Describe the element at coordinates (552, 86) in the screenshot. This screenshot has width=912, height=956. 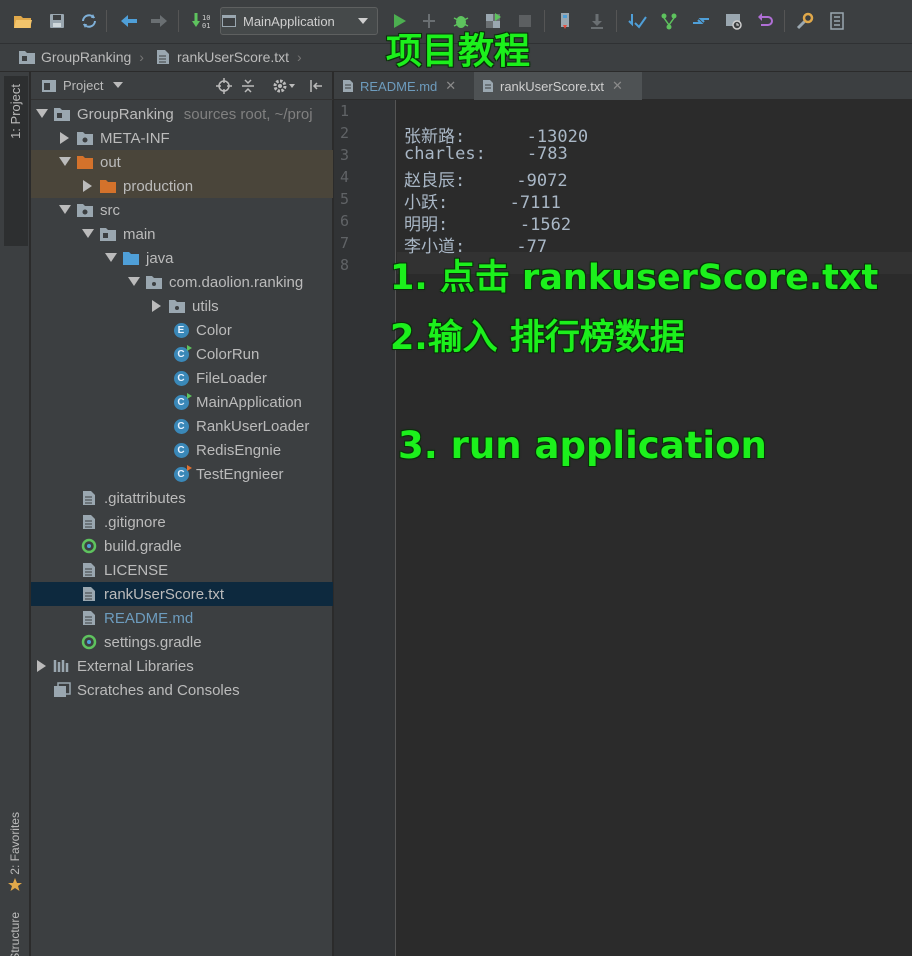
I see `tab-label: rankUserScore.txt` at that location.